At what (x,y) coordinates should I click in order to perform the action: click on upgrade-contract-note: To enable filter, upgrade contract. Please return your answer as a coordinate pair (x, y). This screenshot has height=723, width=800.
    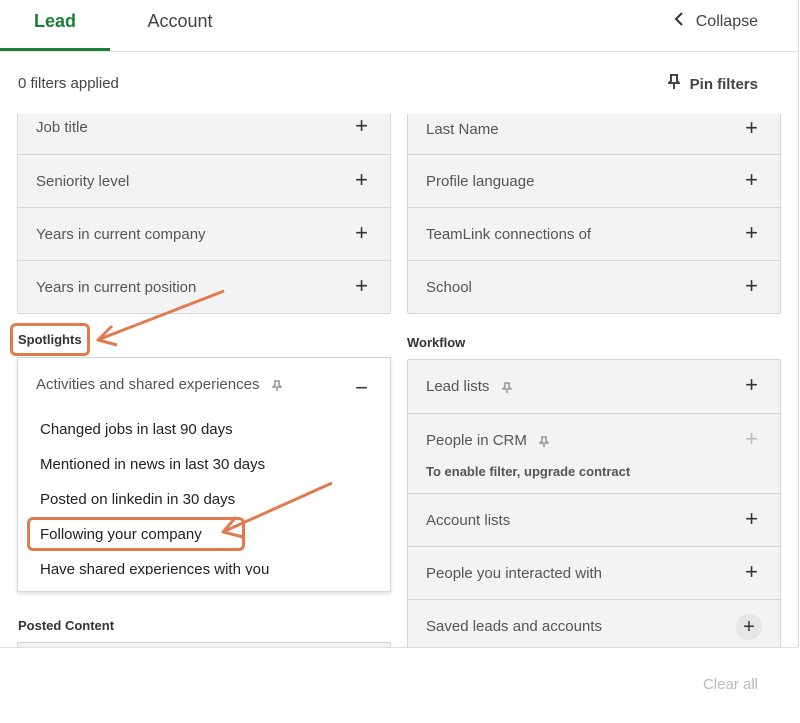
    Looking at the image, I should click on (528, 471).